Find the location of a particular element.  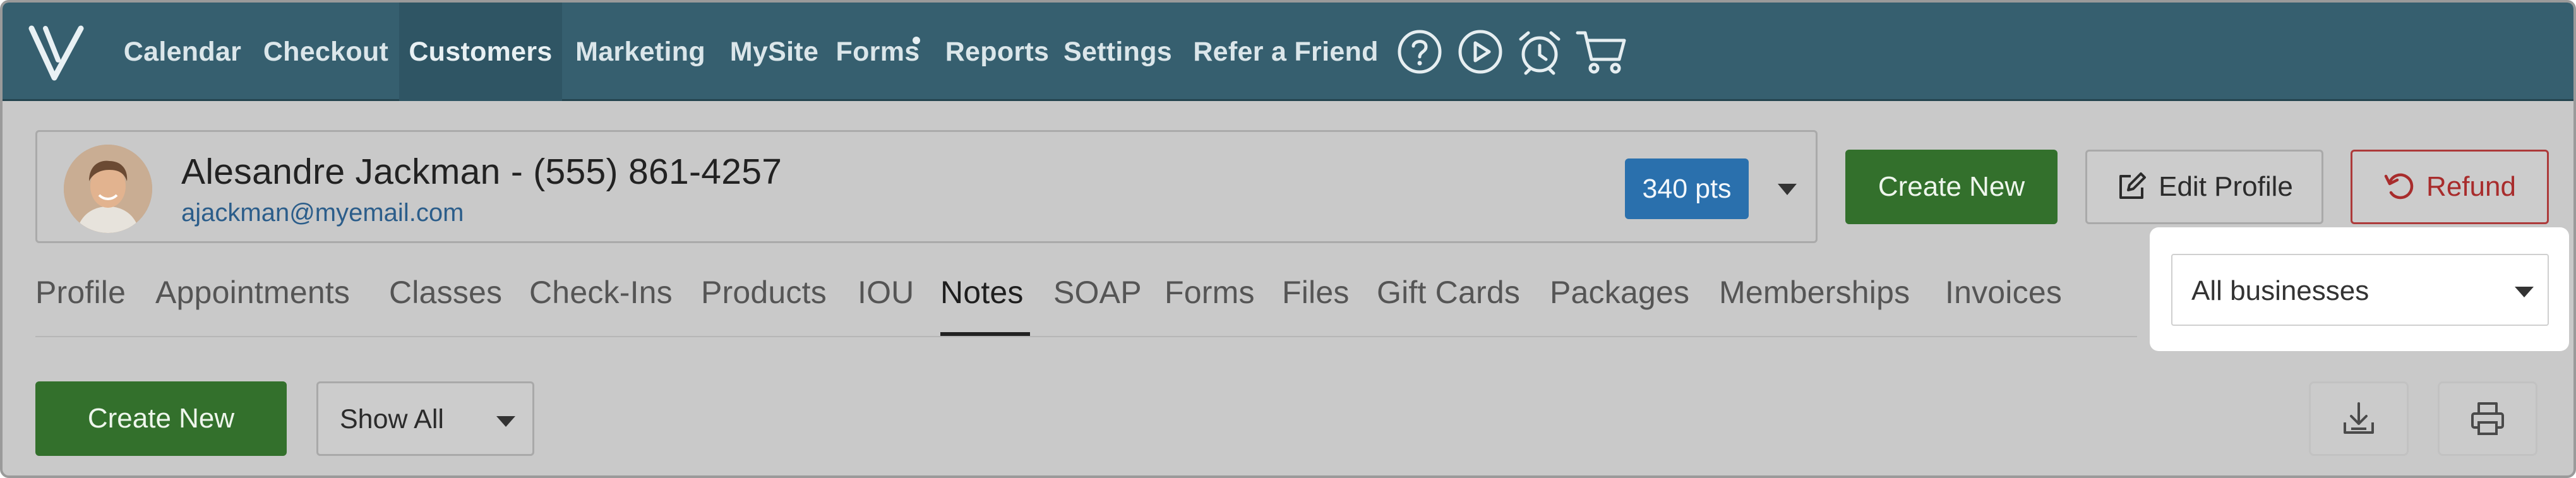

nav-forms: Forms is located at coordinates (878, 52).